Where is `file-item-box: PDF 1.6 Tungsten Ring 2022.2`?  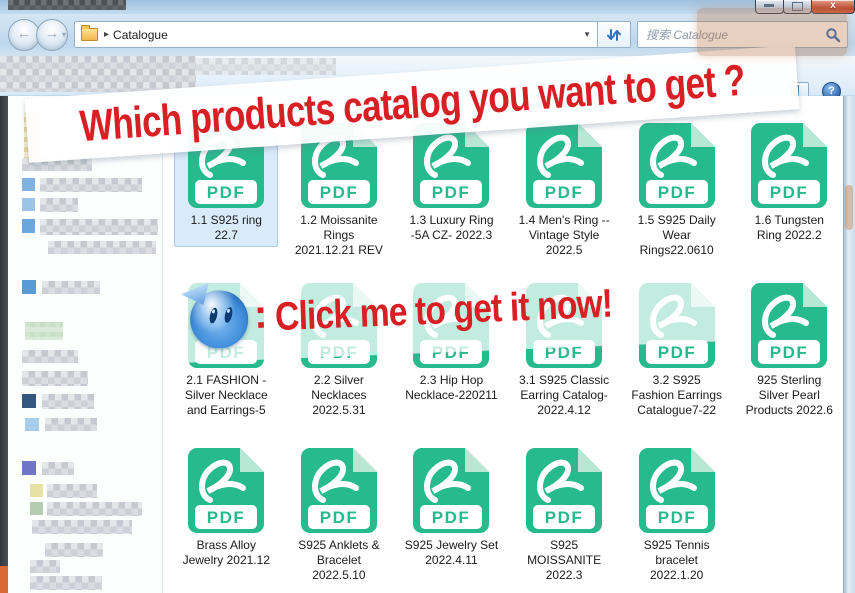 file-item-box: PDF 1.6 Tungsten Ring 2022.2 is located at coordinates (789, 180).